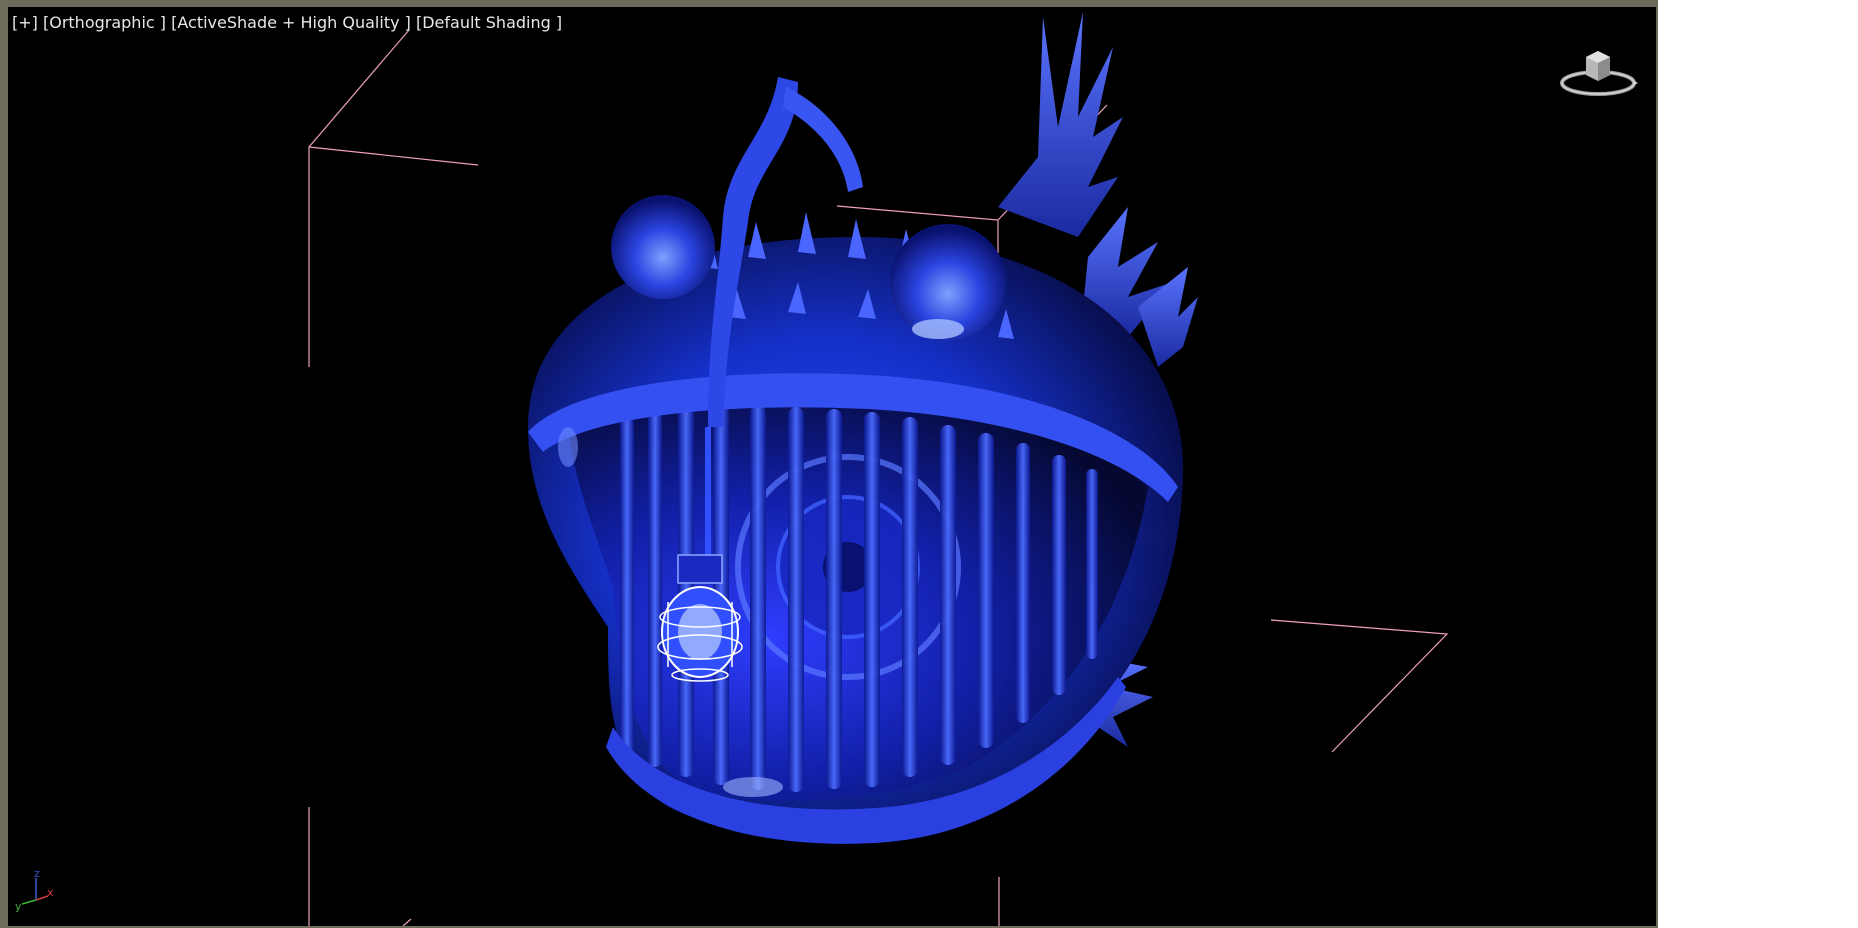 The image size is (1858, 928). What do you see at coordinates (104, 22) in the screenshot?
I see `viewport-view-mode: [Orthographic ]` at bounding box center [104, 22].